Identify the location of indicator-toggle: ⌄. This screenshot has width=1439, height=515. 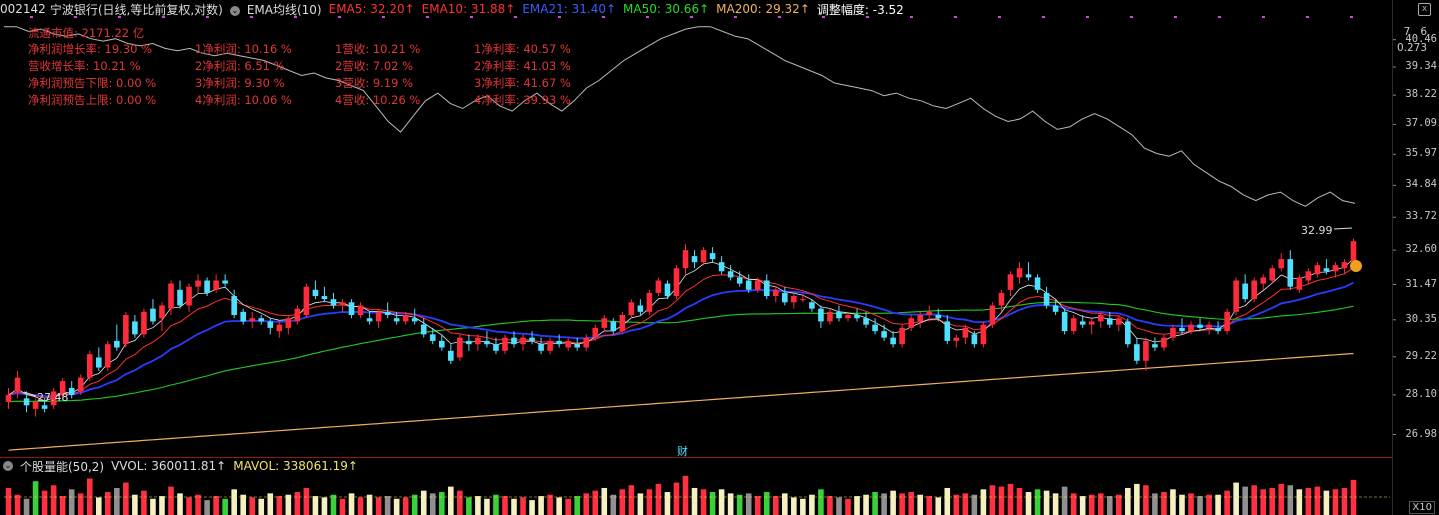
(238, 9).